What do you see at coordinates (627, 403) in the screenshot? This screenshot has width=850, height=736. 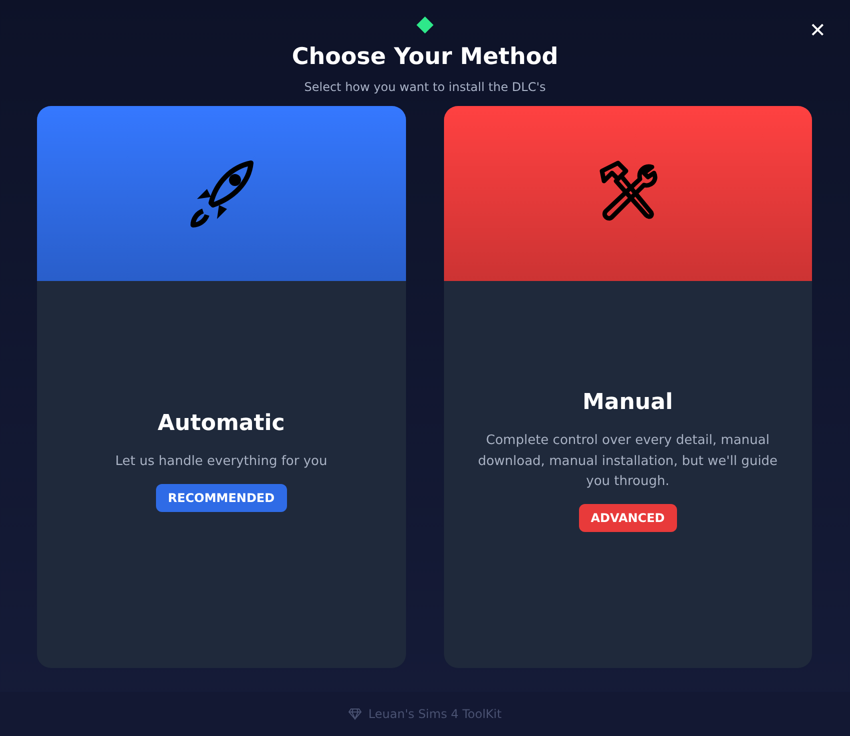 I see `method-name: Manual` at bounding box center [627, 403].